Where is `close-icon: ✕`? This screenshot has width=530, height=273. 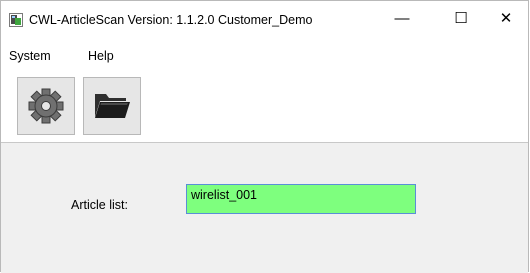
close-icon: ✕ is located at coordinates (506, 18).